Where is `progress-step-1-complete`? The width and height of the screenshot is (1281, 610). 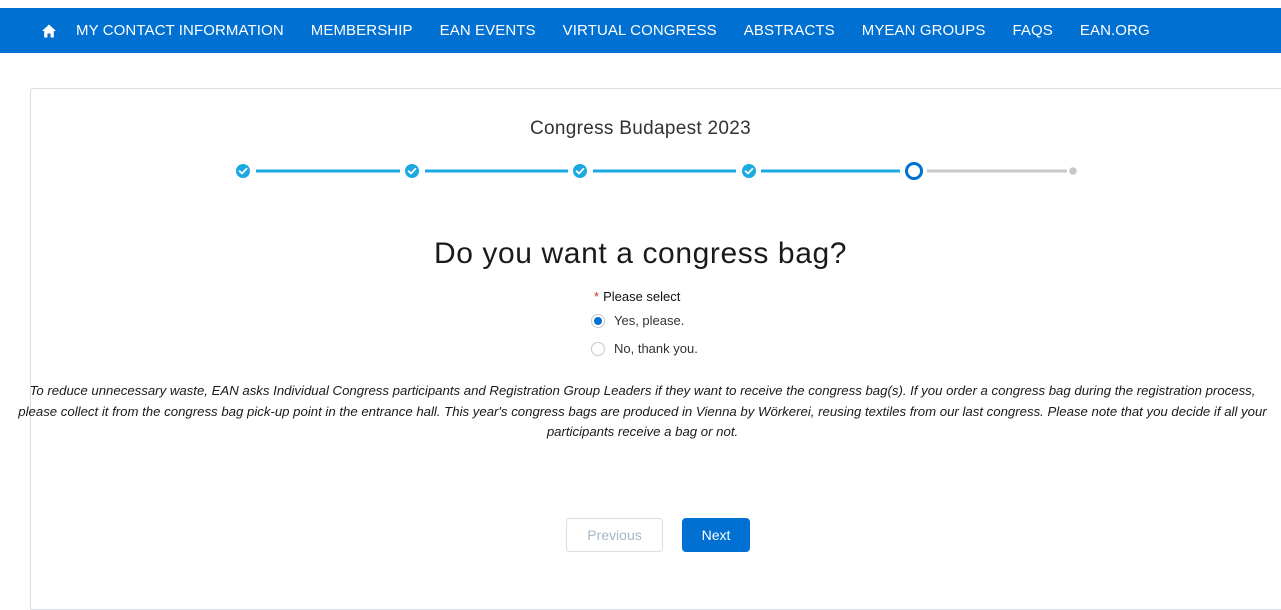 progress-step-1-complete is located at coordinates (243, 171).